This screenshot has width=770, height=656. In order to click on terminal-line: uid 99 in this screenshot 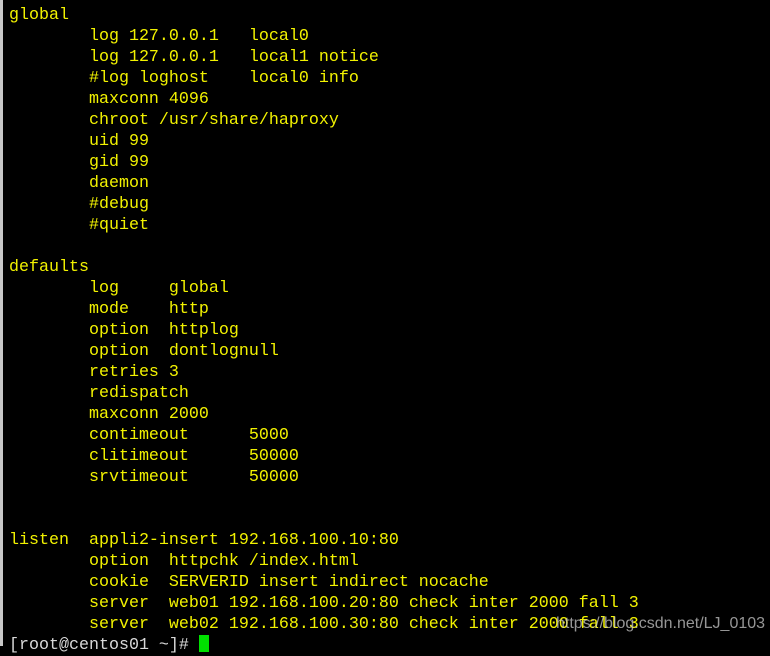, I will do `click(79, 141)`.